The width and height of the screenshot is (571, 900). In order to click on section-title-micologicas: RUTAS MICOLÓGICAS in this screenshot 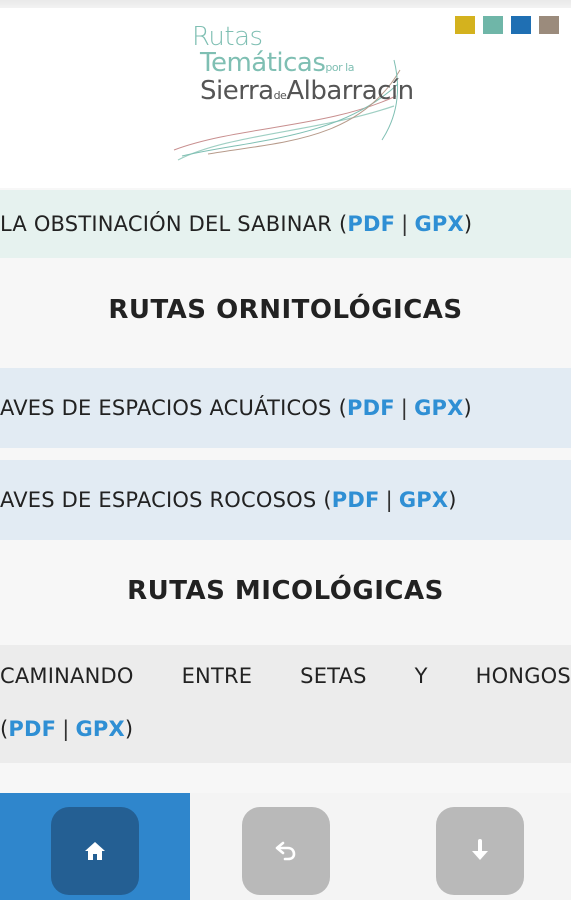, I will do `click(285, 591)`.